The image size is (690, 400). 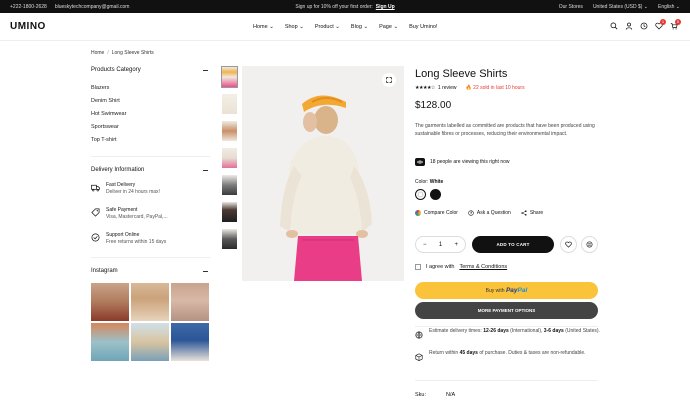 I want to click on payment-tag-icon, so click(x=95, y=212).